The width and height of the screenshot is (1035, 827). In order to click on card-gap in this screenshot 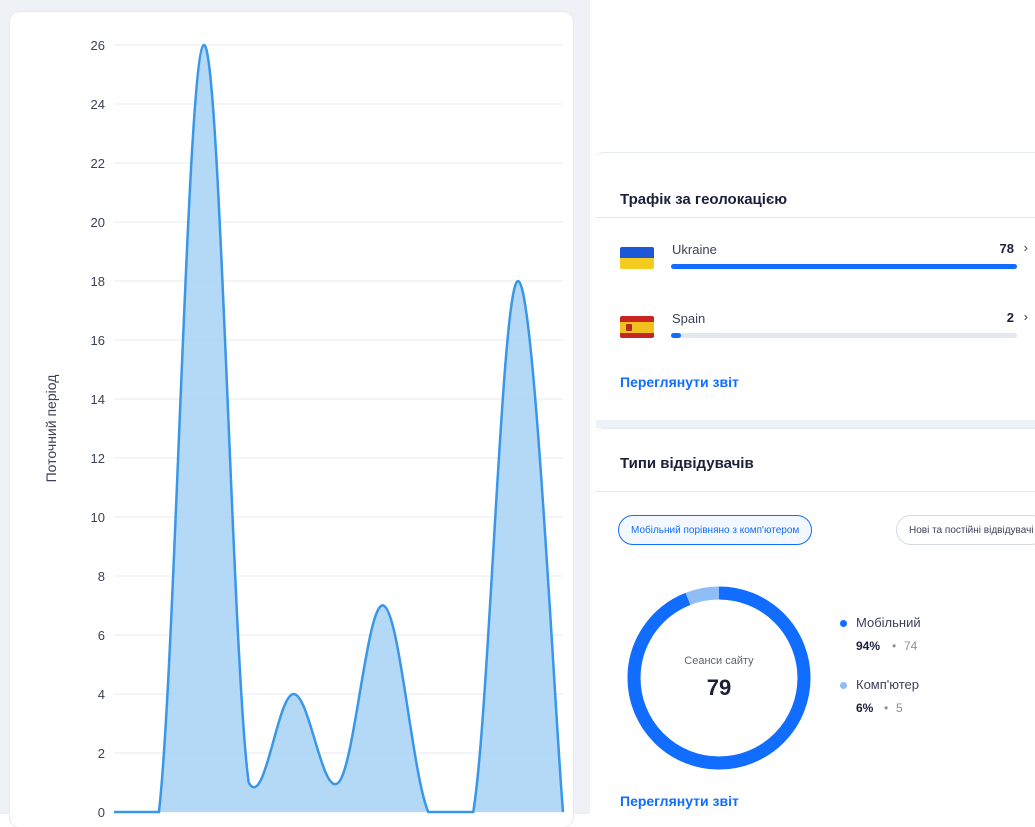, I will do `click(815, 424)`.